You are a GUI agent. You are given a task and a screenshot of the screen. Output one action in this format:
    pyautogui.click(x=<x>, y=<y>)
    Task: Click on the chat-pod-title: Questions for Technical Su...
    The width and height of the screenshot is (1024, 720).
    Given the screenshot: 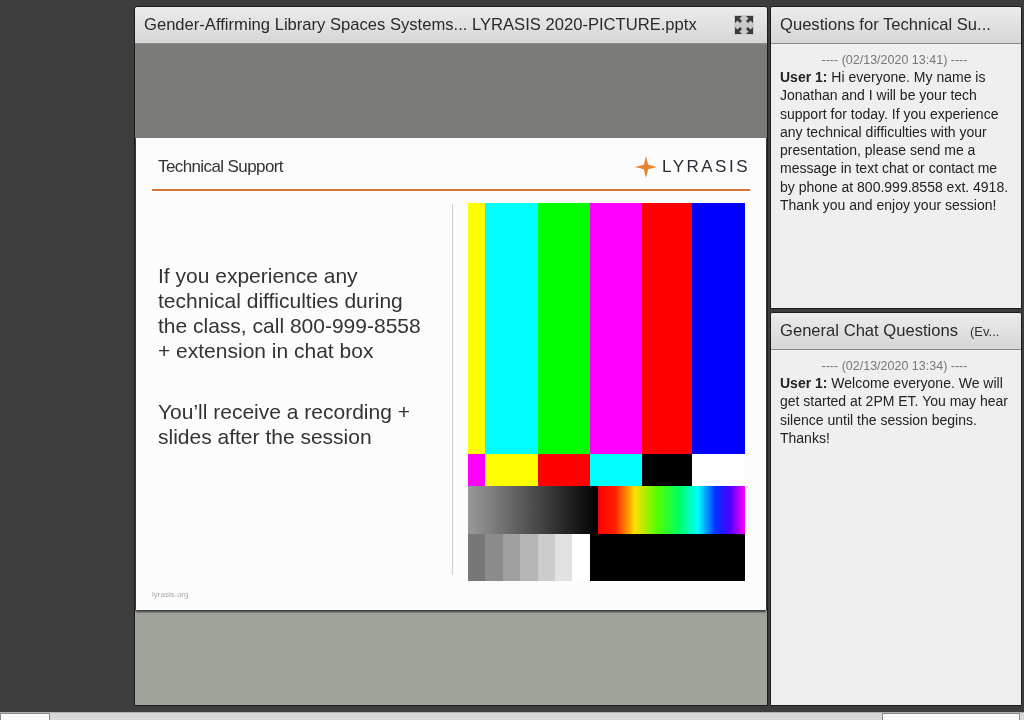 What is the action you would take?
    pyautogui.click(x=885, y=25)
    